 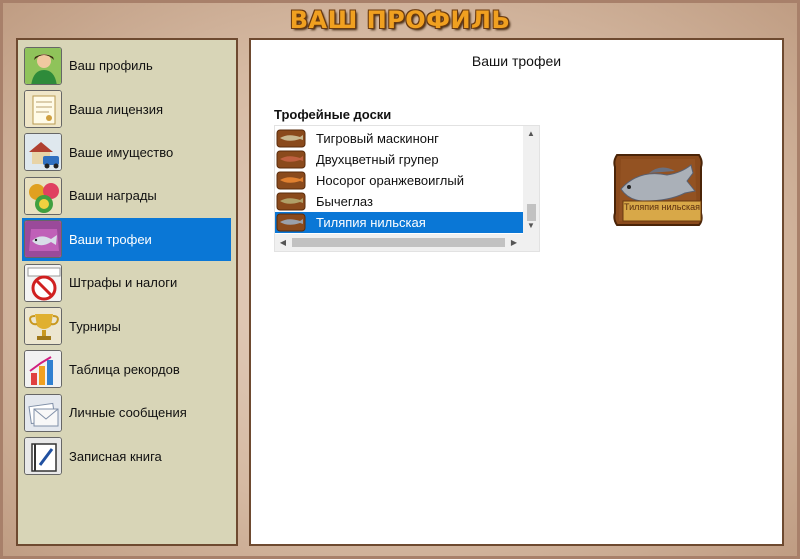 I want to click on sidebar-item-label: Ваше имущество, so click(x=121, y=152).